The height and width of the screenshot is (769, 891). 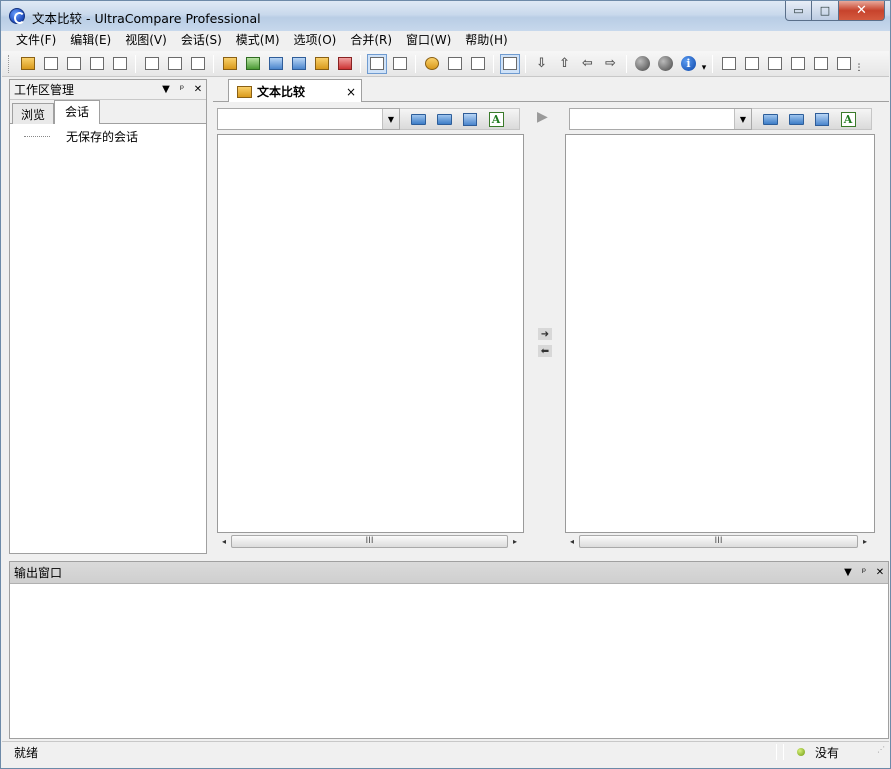 I want to click on output-pin-button: ᵖ, so click(x=864, y=572).